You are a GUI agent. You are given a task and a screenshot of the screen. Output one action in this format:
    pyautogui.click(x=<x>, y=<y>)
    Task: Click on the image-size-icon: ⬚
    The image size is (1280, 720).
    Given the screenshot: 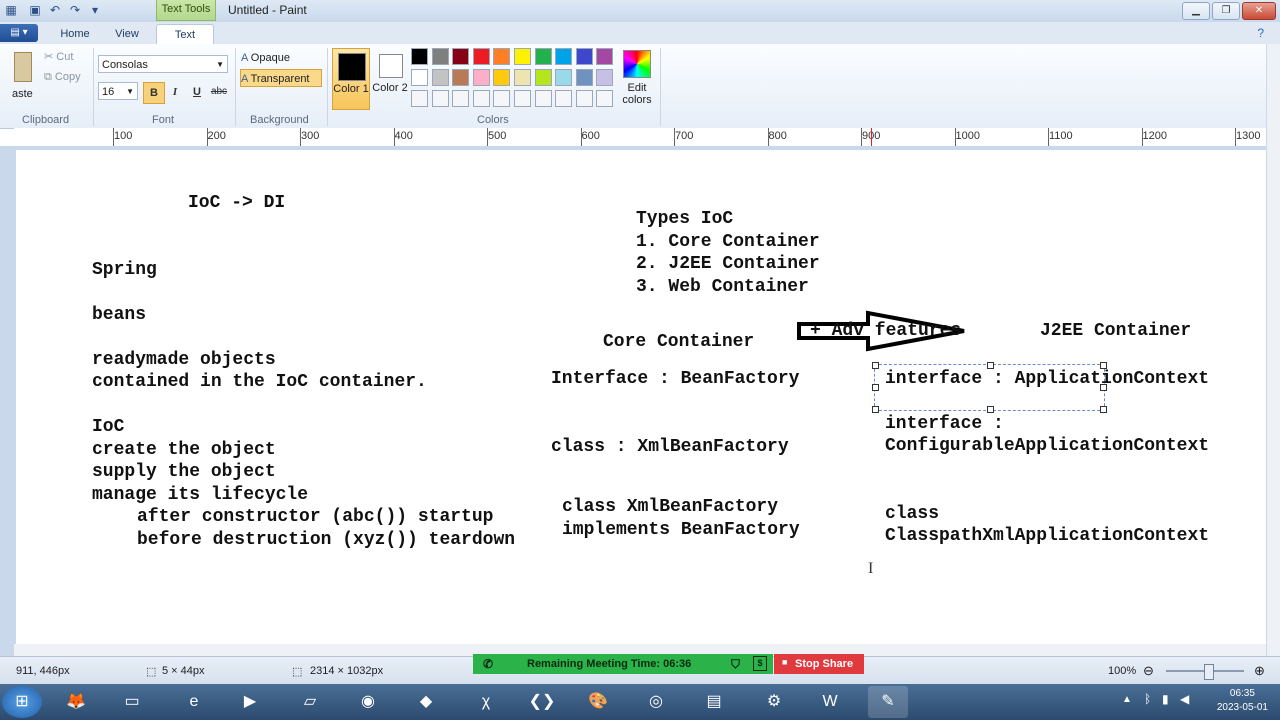 What is the action you would take?
    pyautogui.click(x=297, y=672)
    